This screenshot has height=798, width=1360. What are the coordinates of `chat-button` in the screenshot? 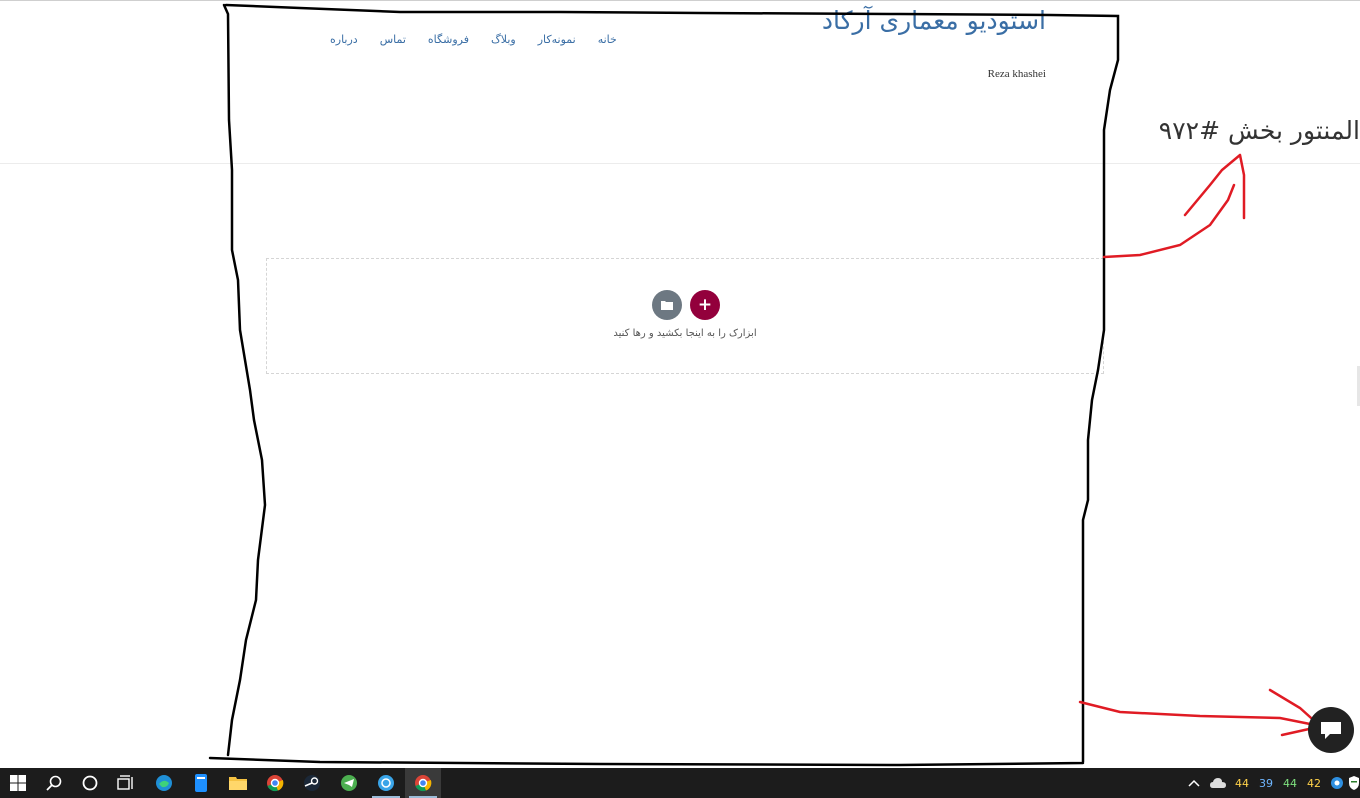 It's located at (1331, 730).